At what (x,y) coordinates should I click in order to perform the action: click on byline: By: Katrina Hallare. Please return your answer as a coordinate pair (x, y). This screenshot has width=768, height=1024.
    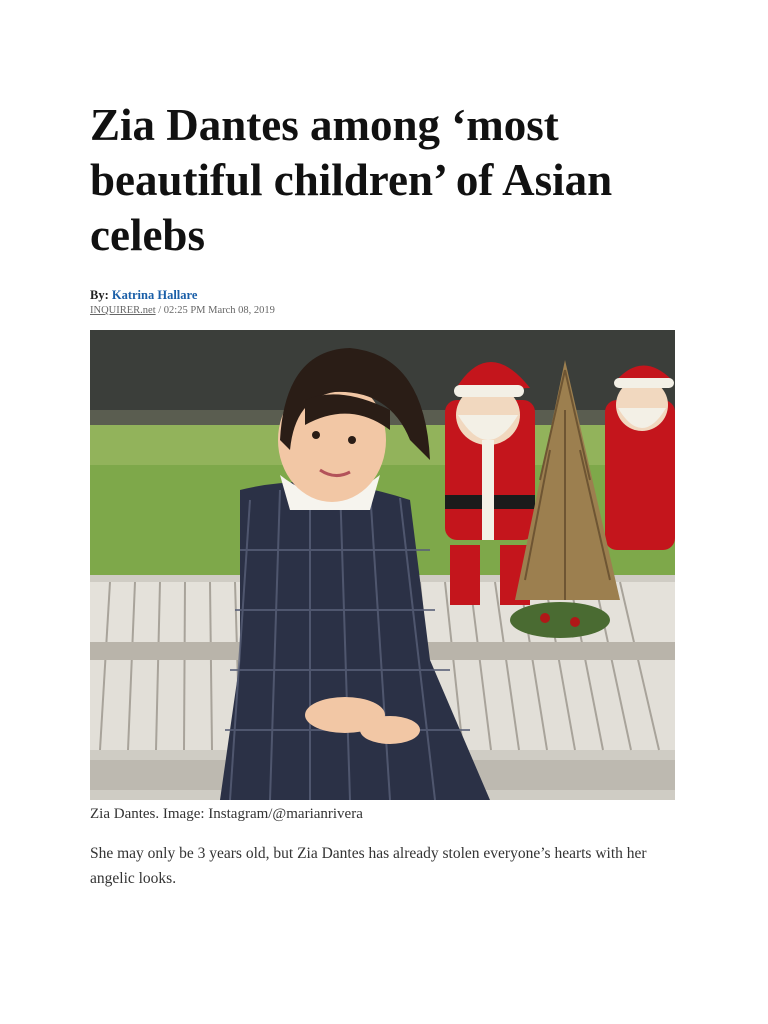
    Looking at the image, I should click on (143, 295).